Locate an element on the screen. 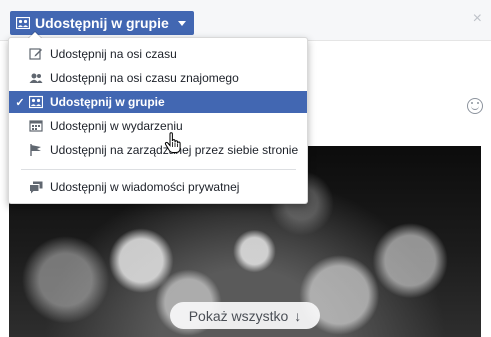  close-icon: × is located at coordinates (477, 19).